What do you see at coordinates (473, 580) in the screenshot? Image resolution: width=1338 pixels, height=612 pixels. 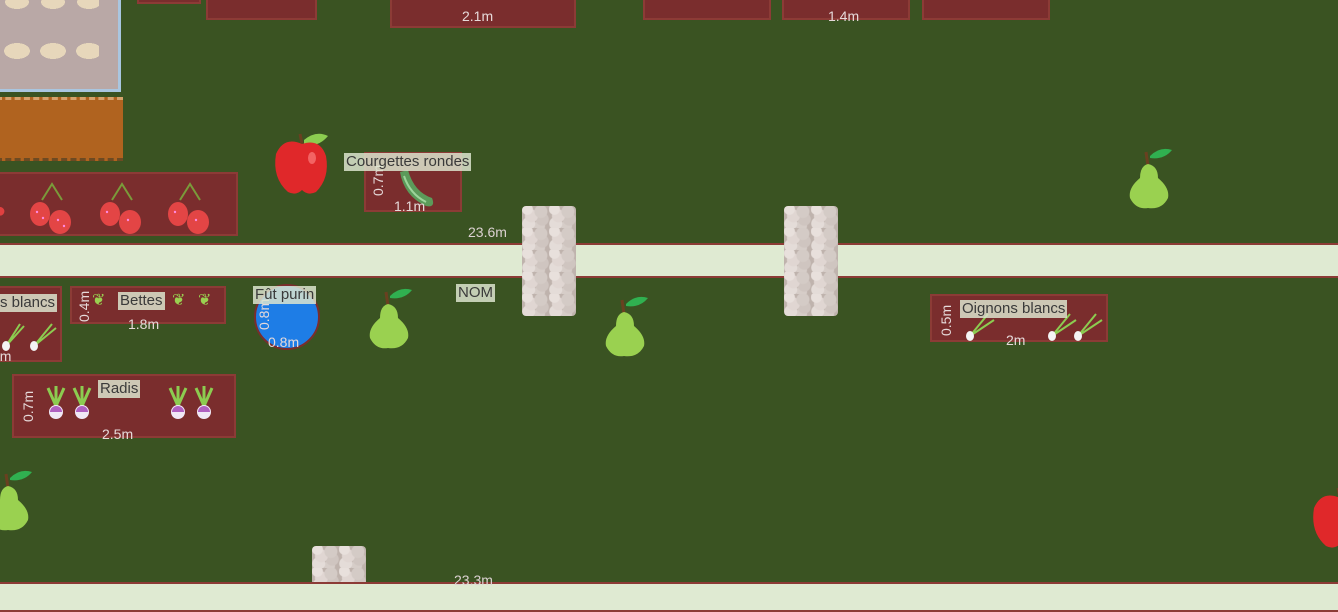 I see `path-lower-length: 23.3m` at bounding box center [473, 580].